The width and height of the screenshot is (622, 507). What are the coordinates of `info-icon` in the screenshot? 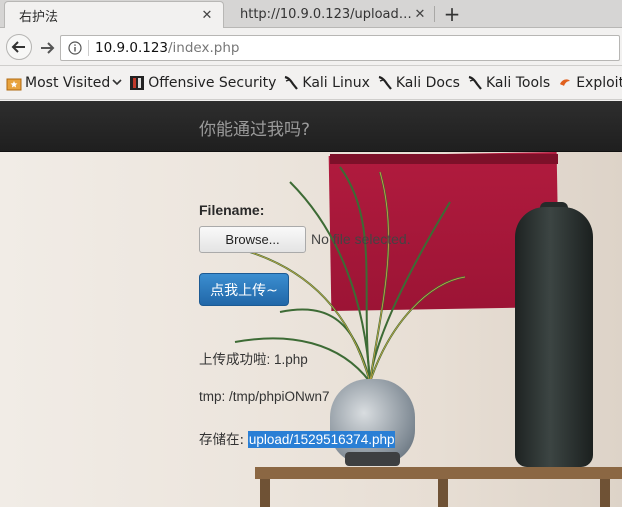 It's located at (75, 48).